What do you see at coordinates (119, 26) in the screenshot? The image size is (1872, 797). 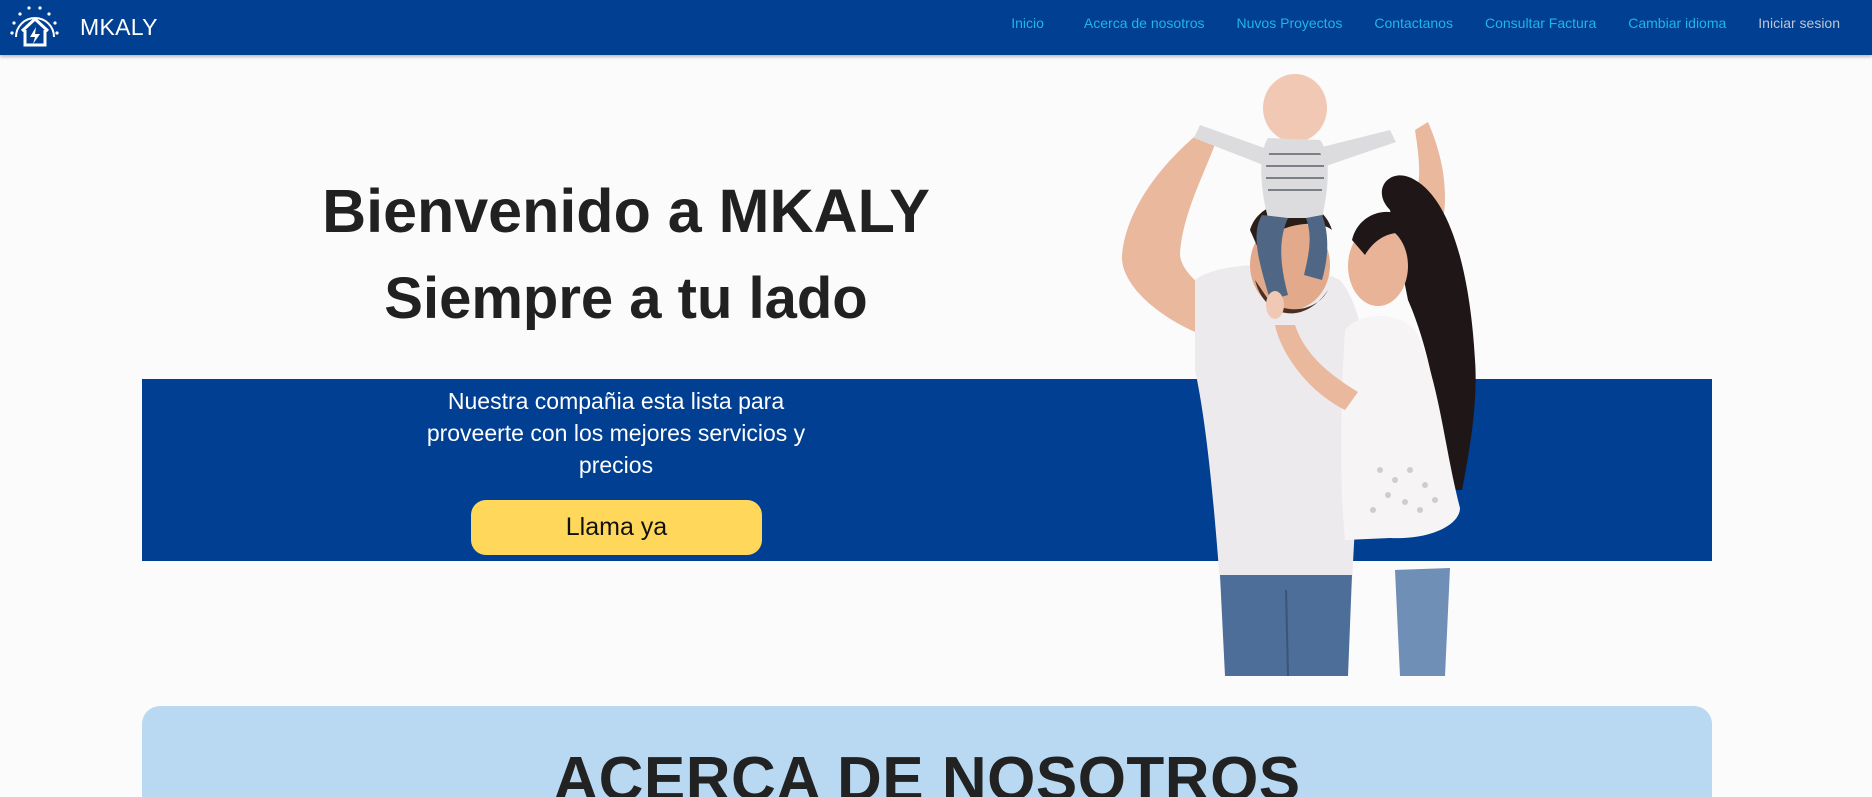 I see `brand-name: MKALY` at bounding box center [119, 26].